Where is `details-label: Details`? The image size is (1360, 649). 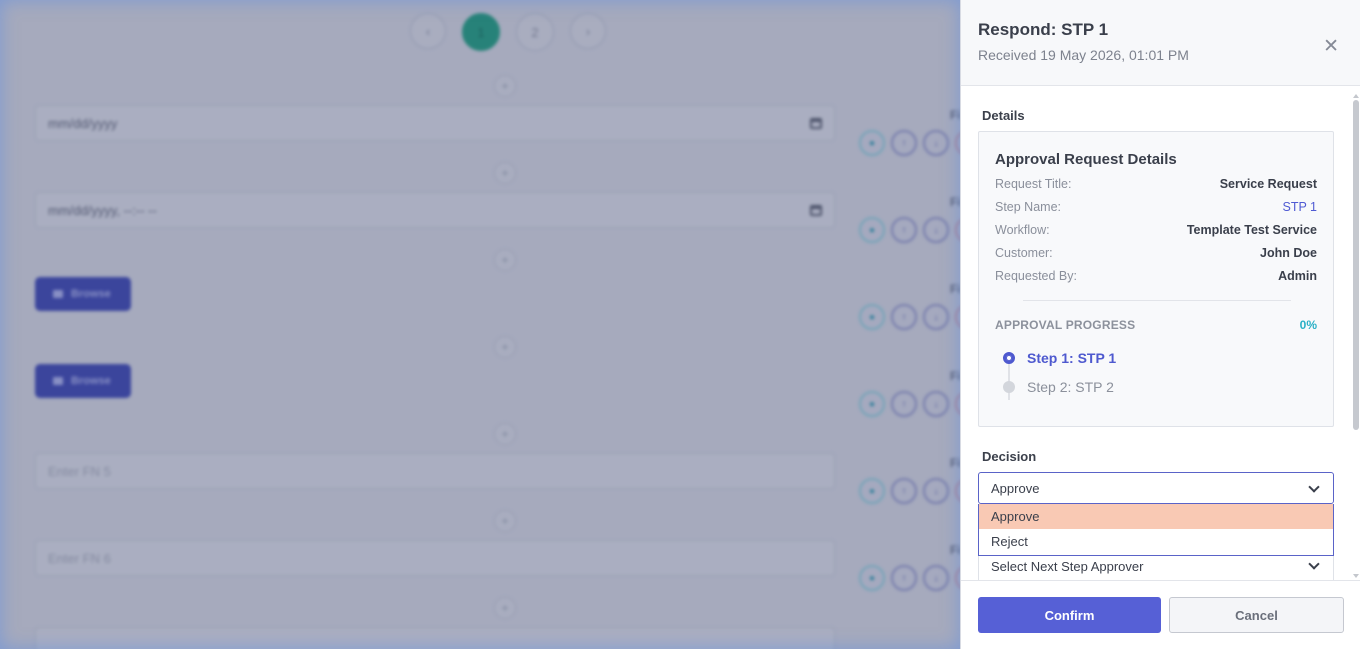 details-label: Details is located at coordinates (1003, 115).